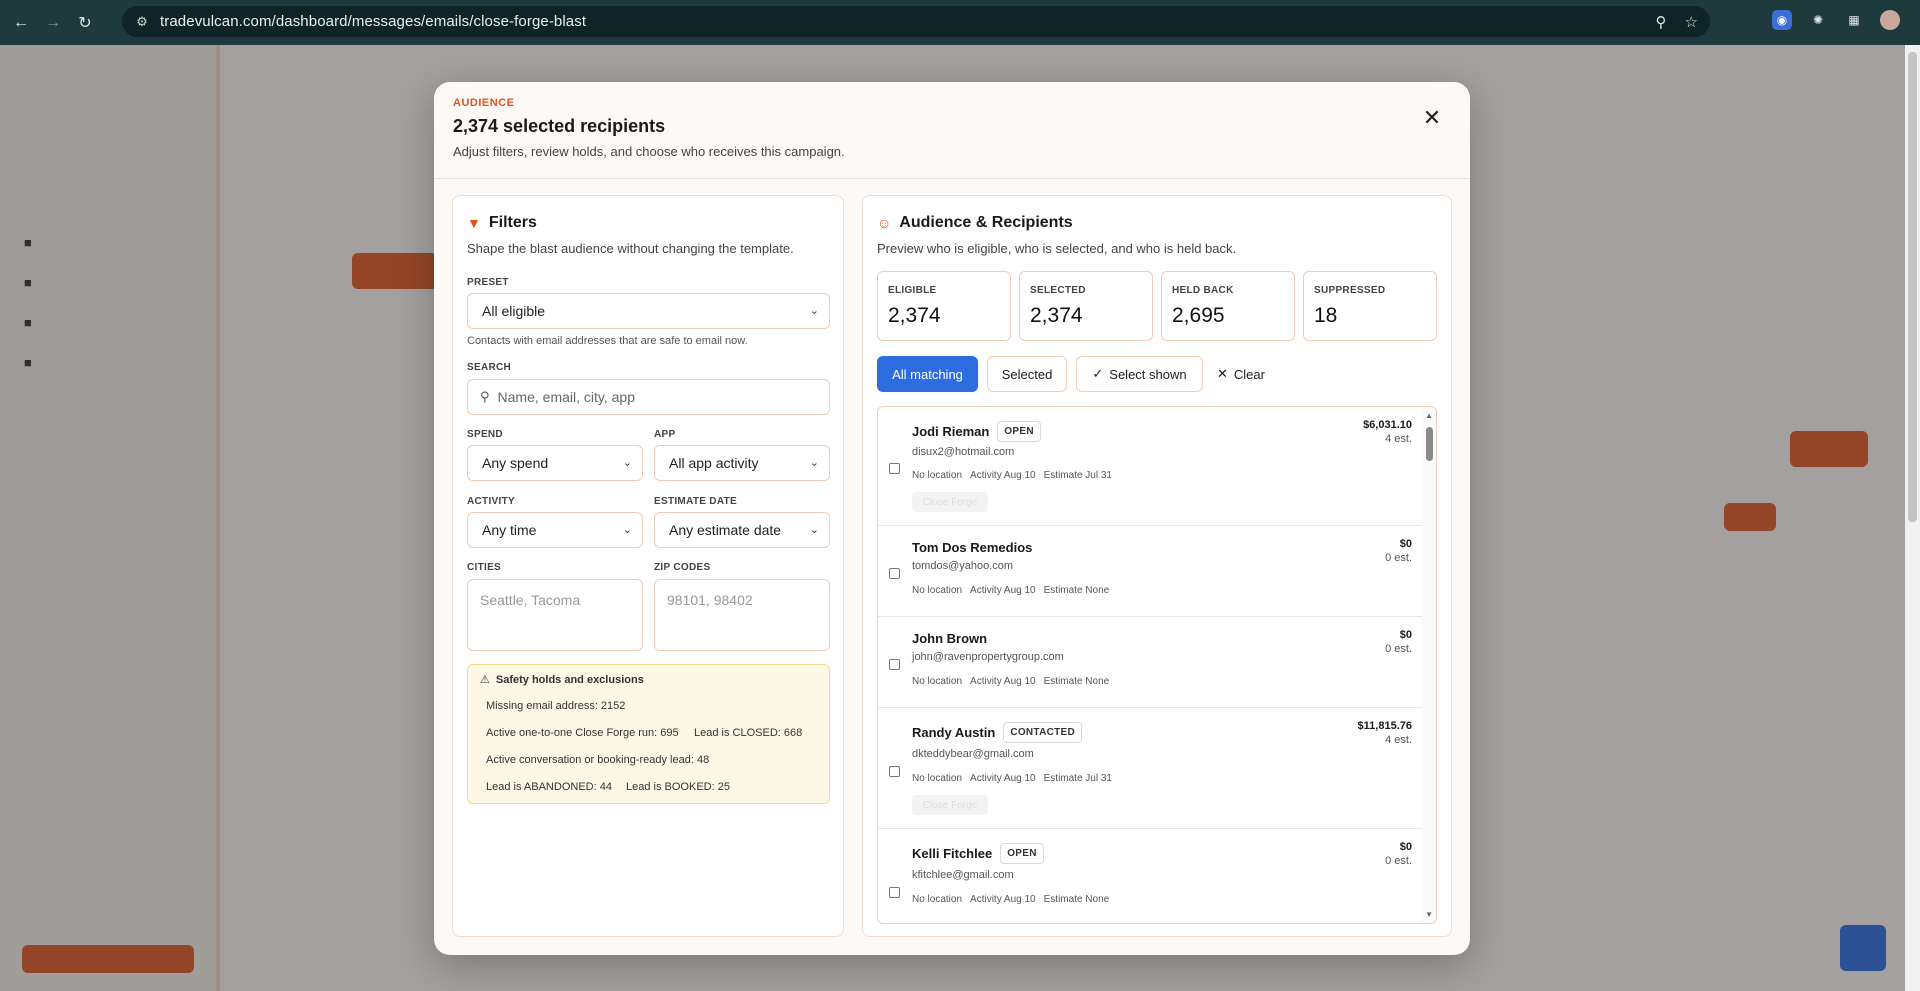  What do you see at coordinates (1890, 20) in the screenshot?
I see `profile-avatar` at bounding box center [1890, 20].